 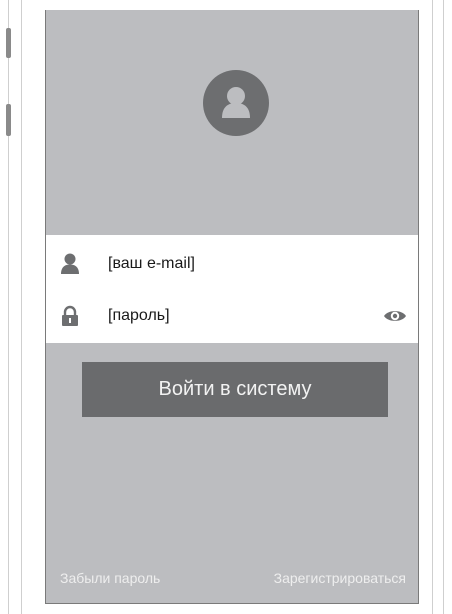 I want to click on phone-right-edge, so click(x=438, y=307).